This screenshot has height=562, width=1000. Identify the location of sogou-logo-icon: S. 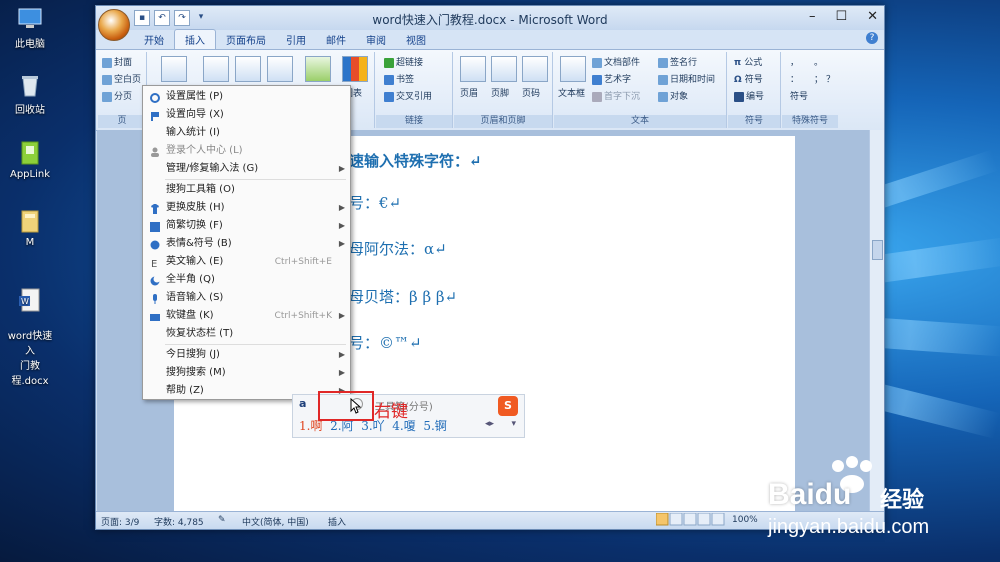
(508, 406).